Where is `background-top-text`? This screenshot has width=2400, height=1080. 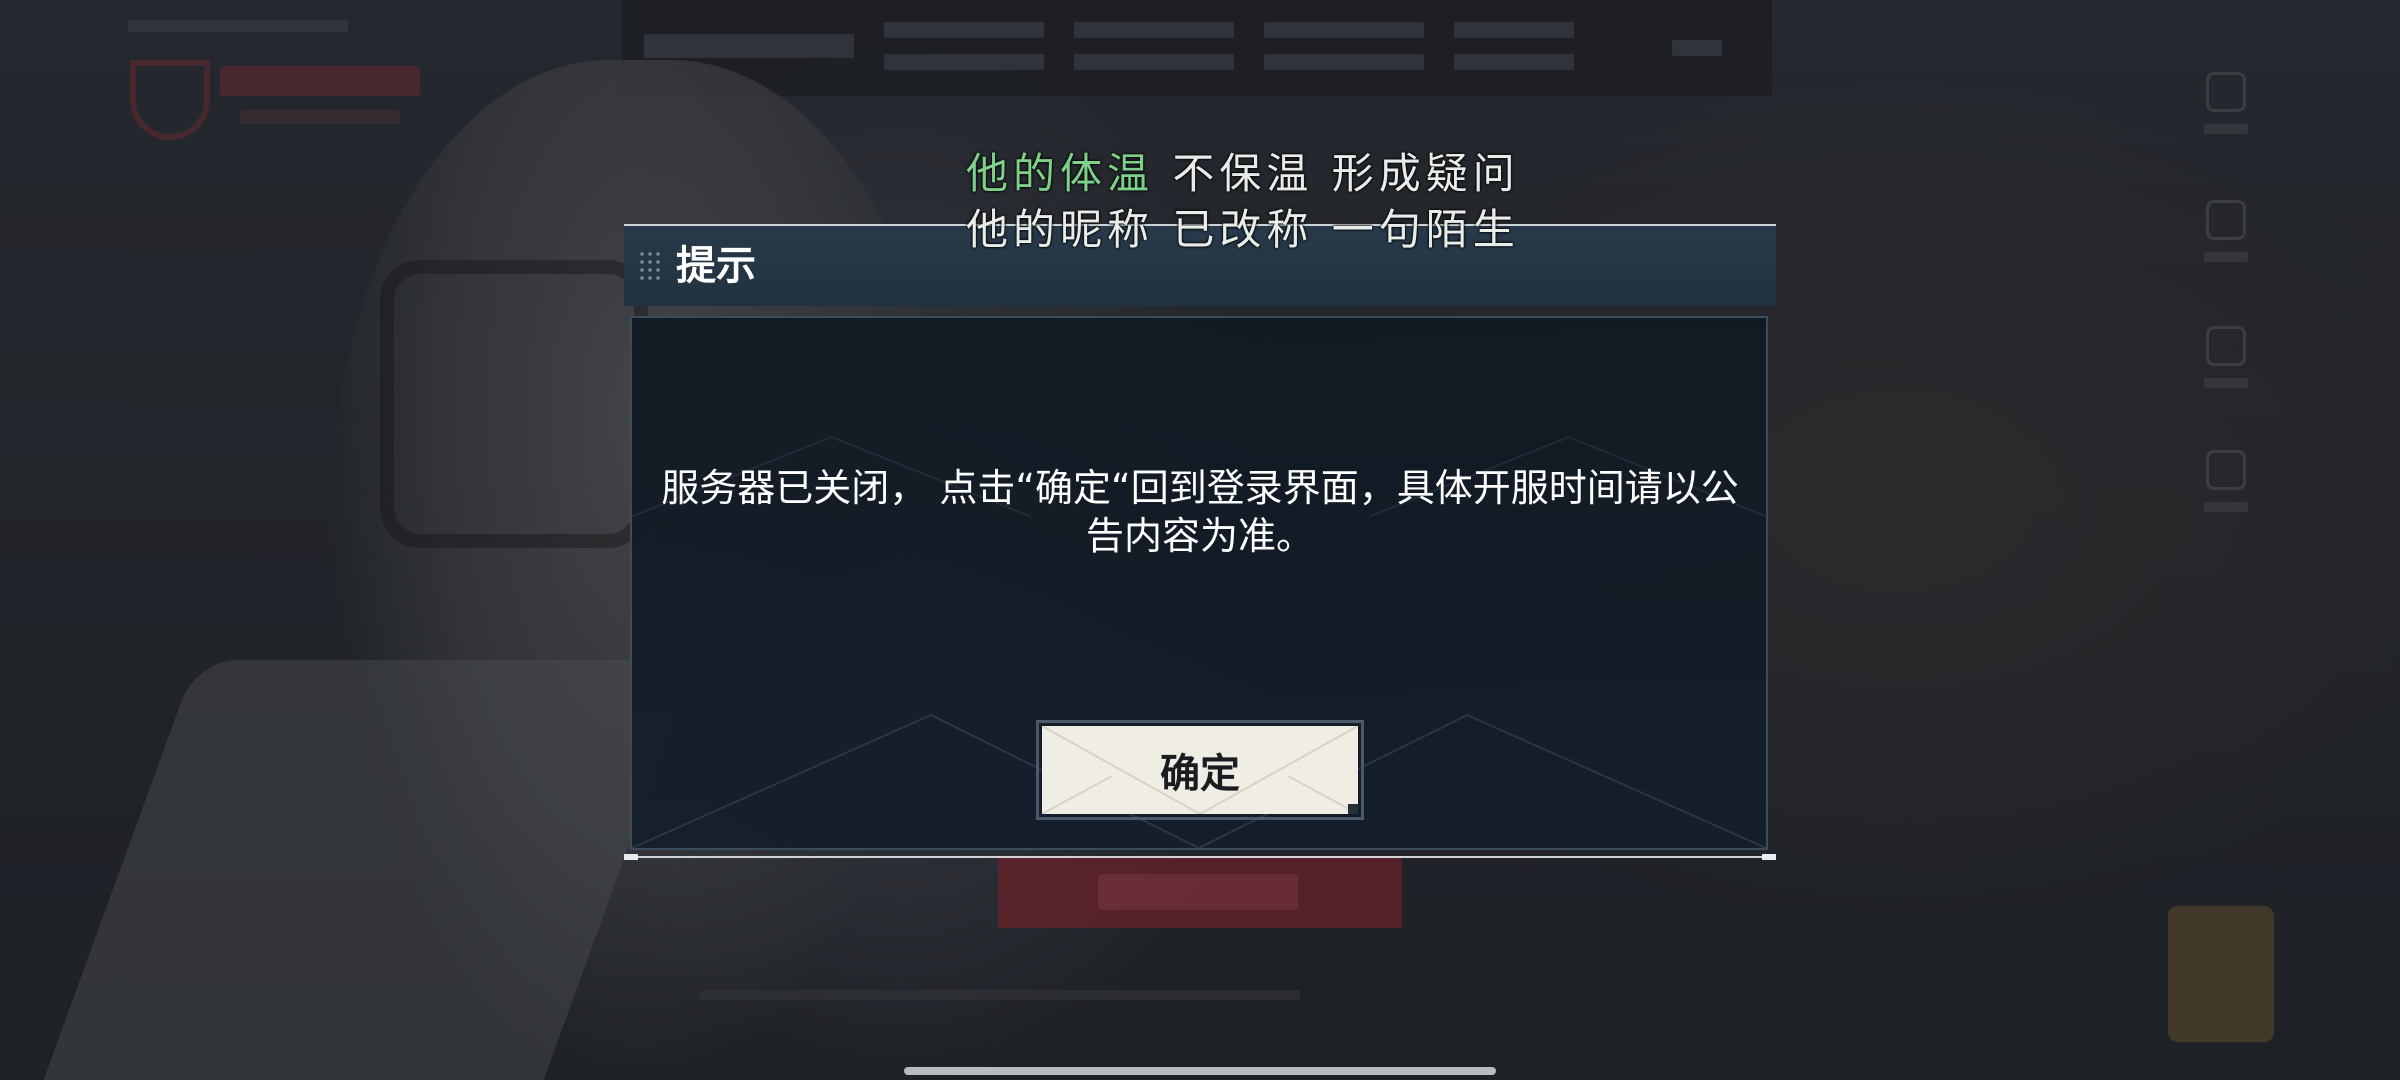 background-top-text is located at coordinates (238, 26).